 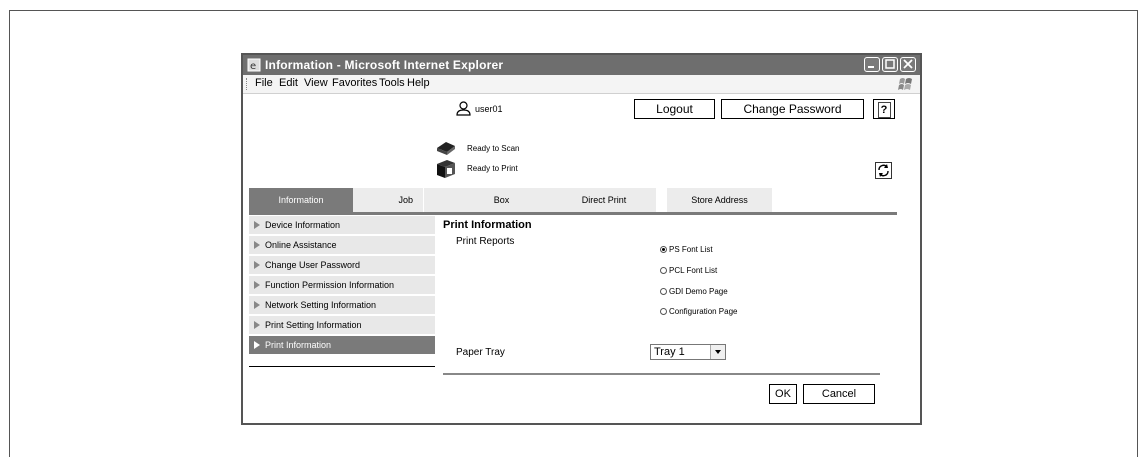 What do you see at coordinates (693, 270) in the screenshot?
I see `radio-label: PCL Font List` at bounding box center [693, 270].